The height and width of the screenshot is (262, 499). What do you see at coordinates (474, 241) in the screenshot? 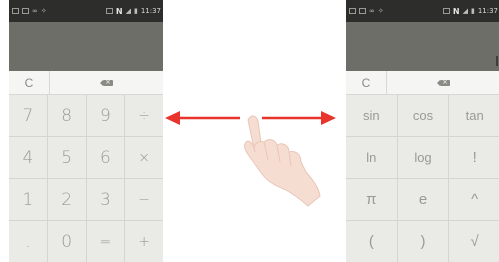
I see `key-sqrt: √` at bounding box center [474, 241].